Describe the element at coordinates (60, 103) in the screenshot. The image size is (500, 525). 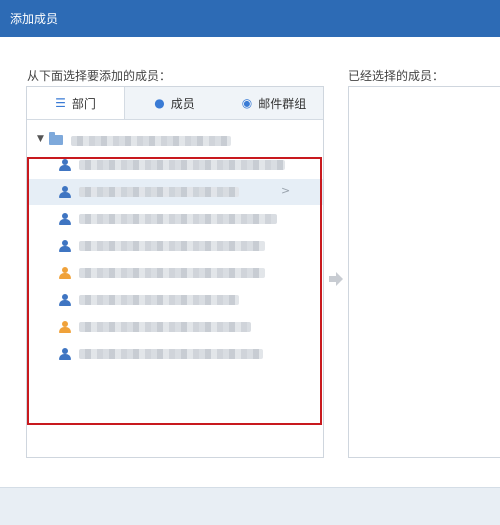
I see `list-icon: ☰` at that location.